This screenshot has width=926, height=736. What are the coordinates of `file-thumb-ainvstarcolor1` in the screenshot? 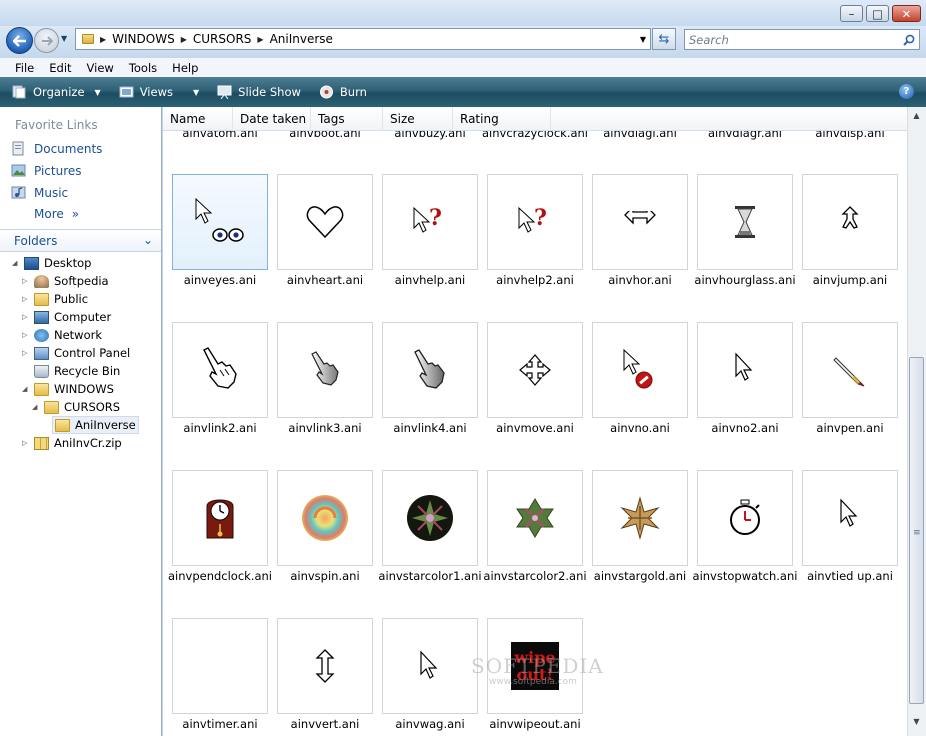 It's located at (430, 518).